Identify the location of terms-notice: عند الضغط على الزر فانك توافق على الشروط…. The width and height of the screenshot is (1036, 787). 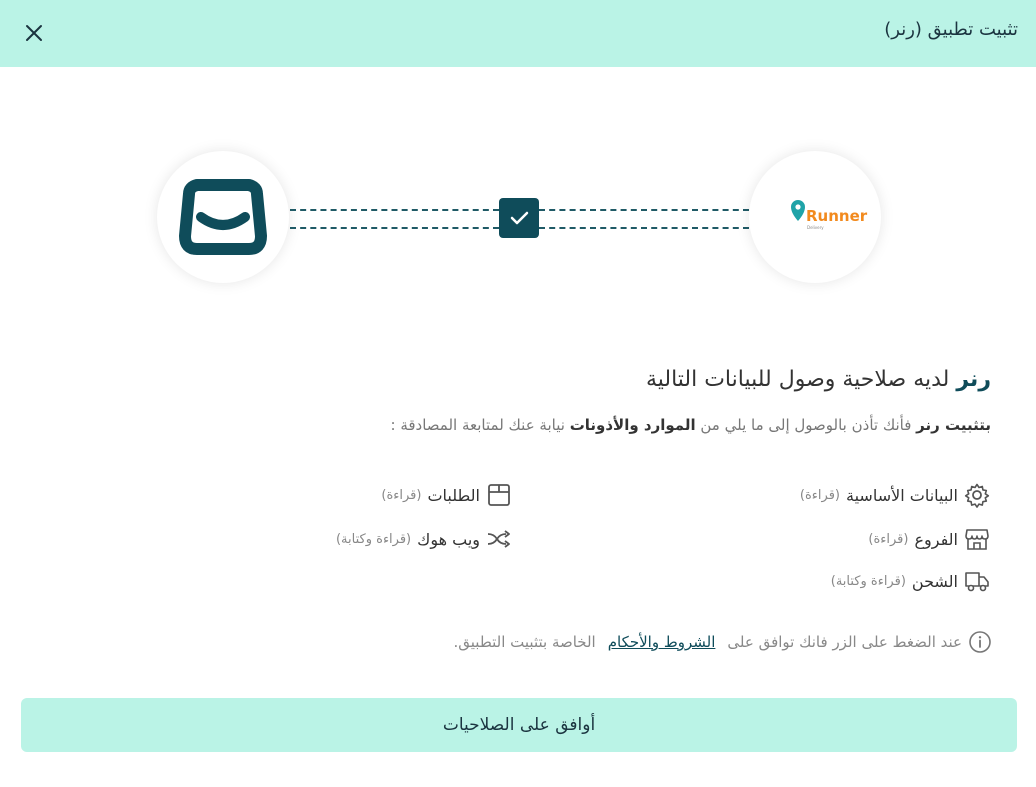
(723, 642).